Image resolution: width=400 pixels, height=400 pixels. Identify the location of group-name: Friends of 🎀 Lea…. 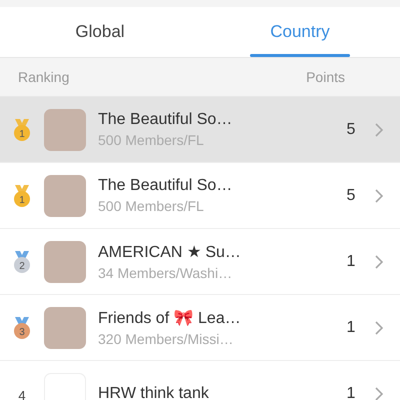
(170, 318).